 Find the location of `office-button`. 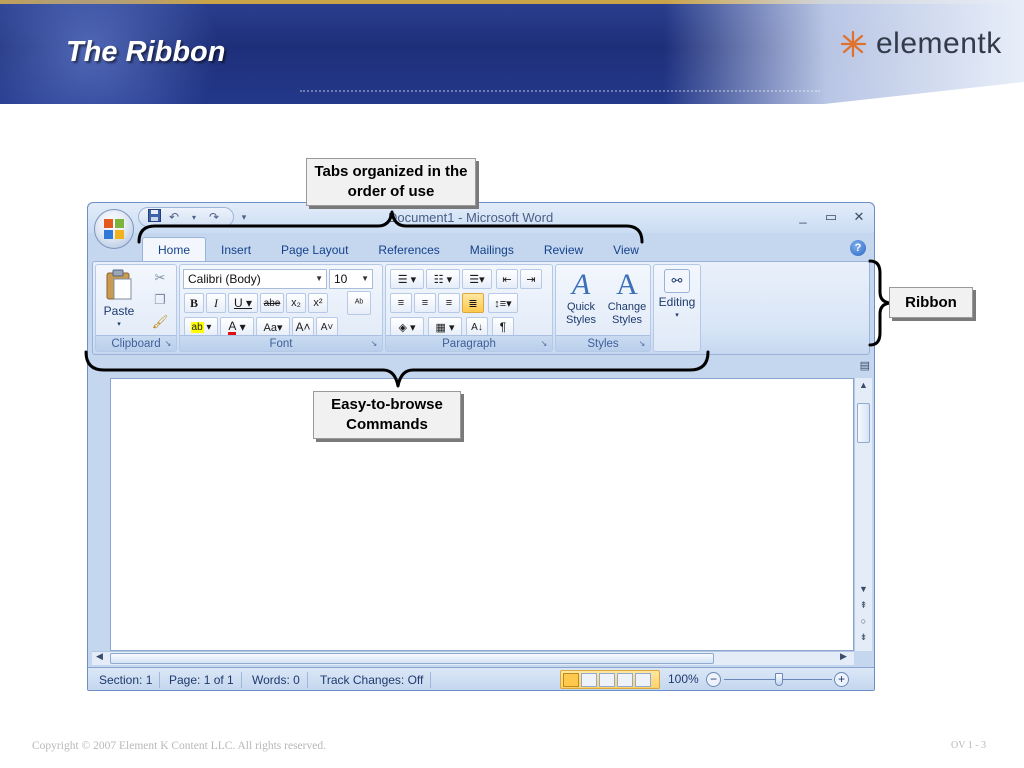

office-button is located at coordinates (114, 229).